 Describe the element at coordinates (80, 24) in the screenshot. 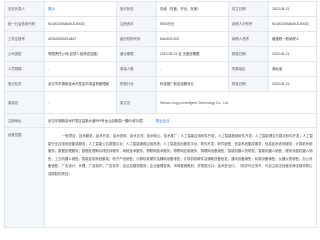

I see `credit-code-value: 91420100MA4K2L9X3Q` at that location.